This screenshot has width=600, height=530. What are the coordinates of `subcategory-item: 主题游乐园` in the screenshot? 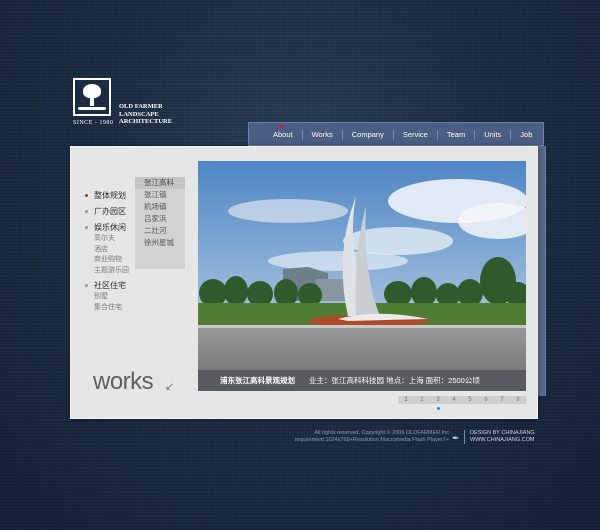 It's located at (106, 271).